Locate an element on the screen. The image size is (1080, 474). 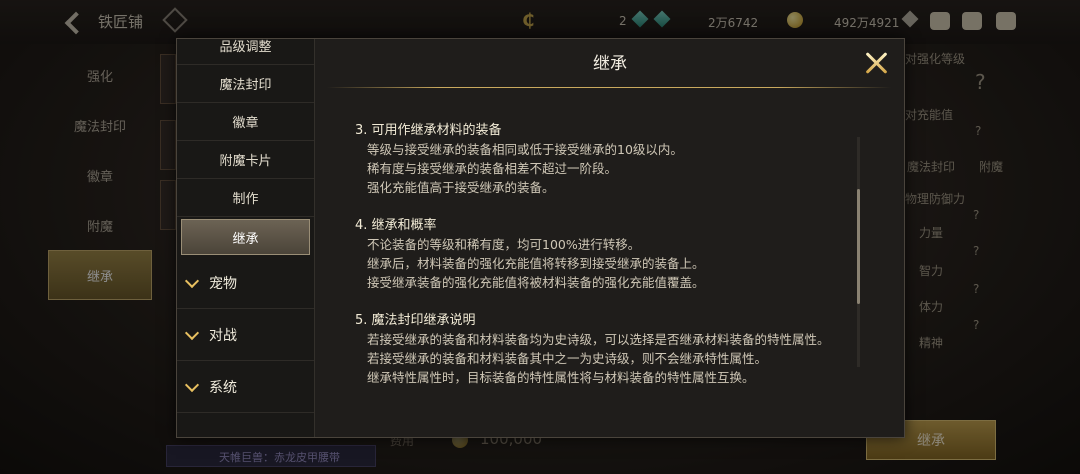
close-icon is located at coordinates (877, 63).